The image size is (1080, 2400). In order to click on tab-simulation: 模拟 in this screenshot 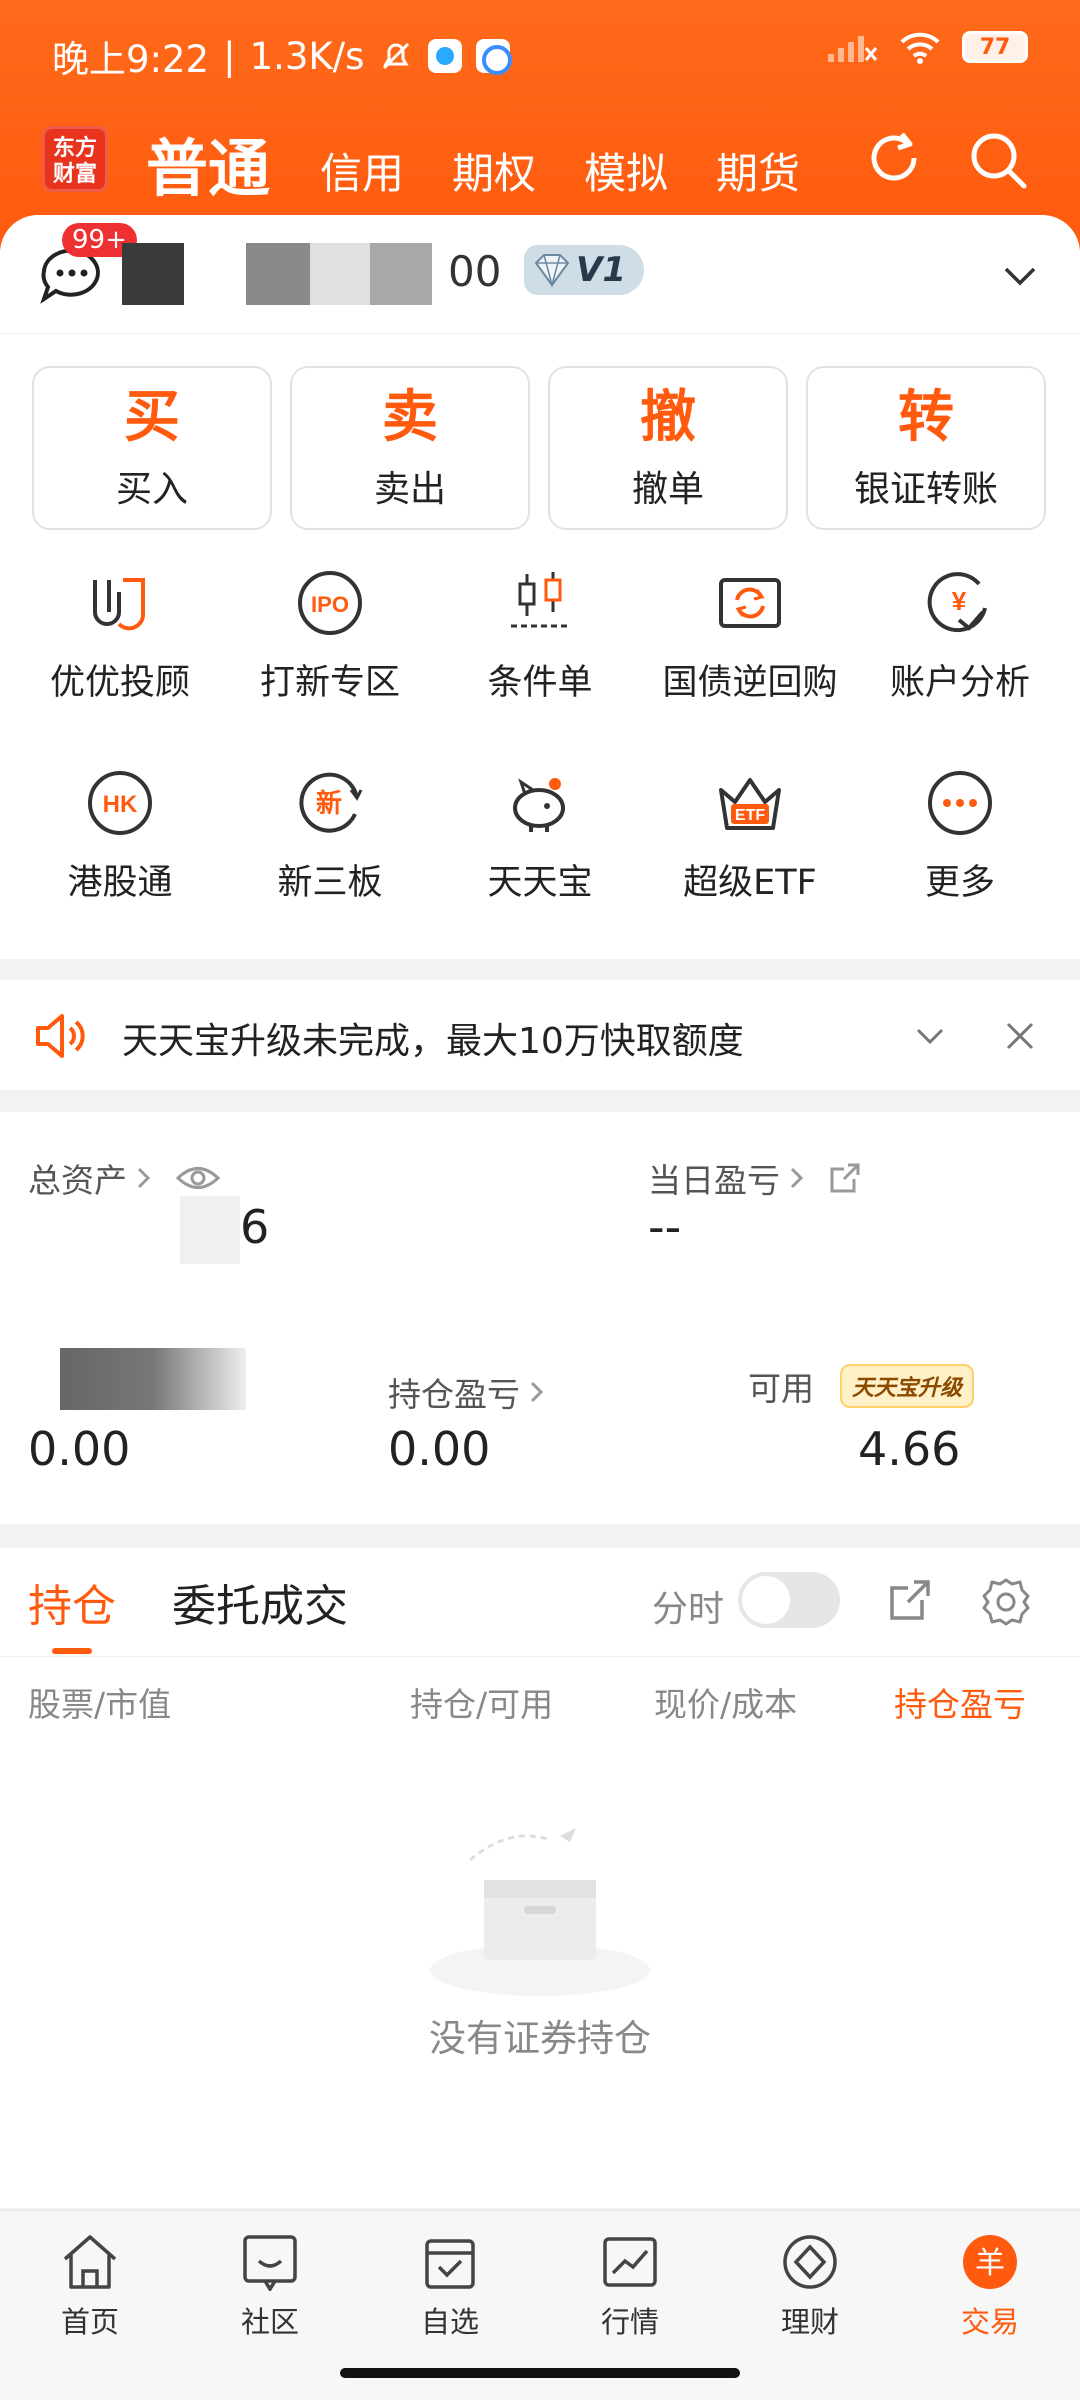, I will do `click(626, 170)`.